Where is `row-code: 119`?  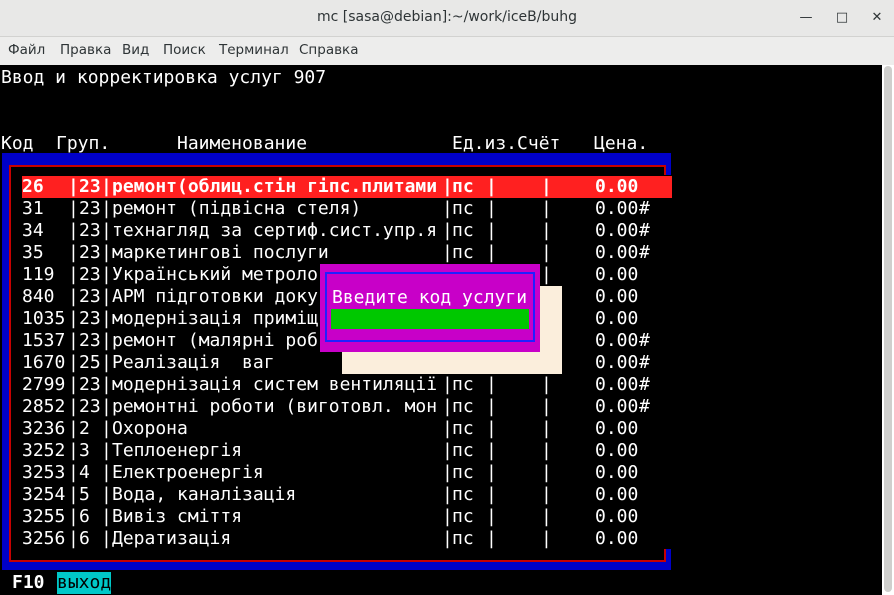 row-code: 119 is located at coordinates (38, 274).